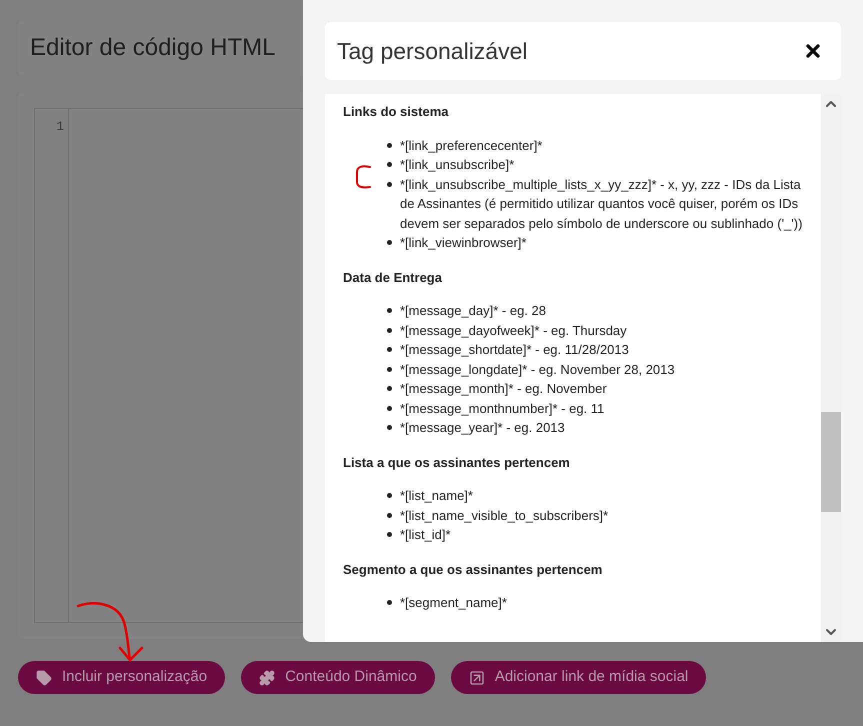 The image size is (863, 726). I want to click on tag-item: *[message_monthnumber]* - eg. 11, so click(502, 409).